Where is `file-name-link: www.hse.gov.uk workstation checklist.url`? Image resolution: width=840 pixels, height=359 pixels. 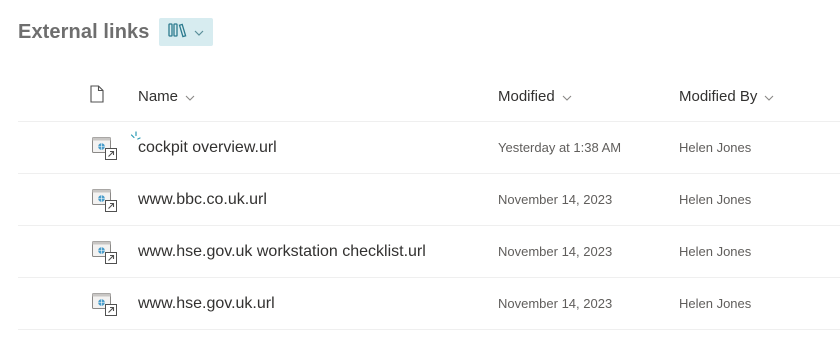
file-name-link: www.hse.gov.uk workstation checklist.url is located at coordinates (282, 251).